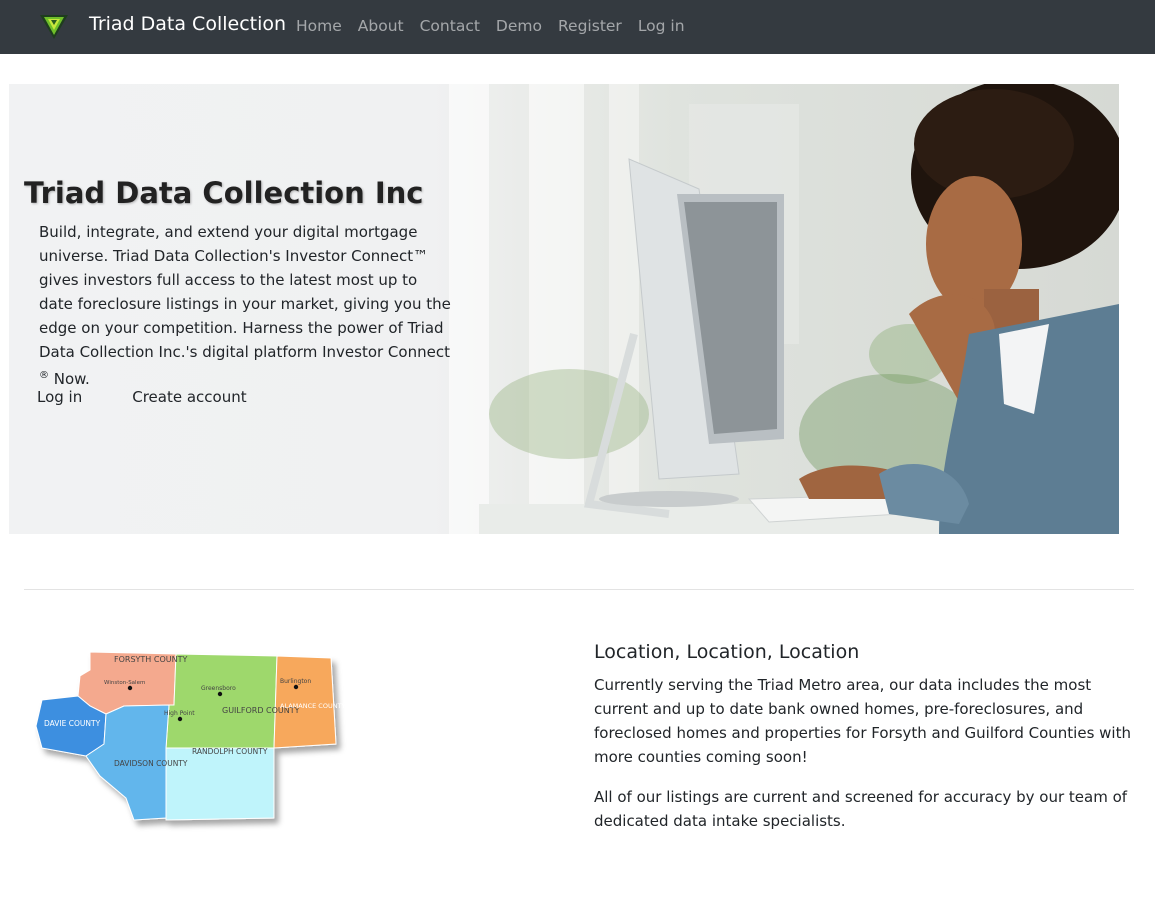  Describe the element at coordinates (218, 688) in the screenshot. I see `city-greensboro: Greensboro` at that location.